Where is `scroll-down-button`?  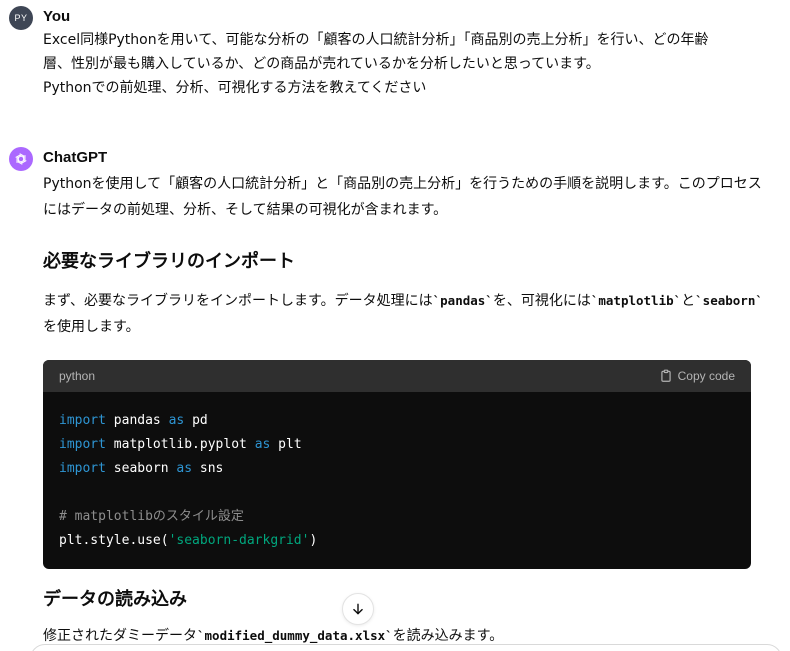 scroll-down-button is located at coordinates (358, 609).